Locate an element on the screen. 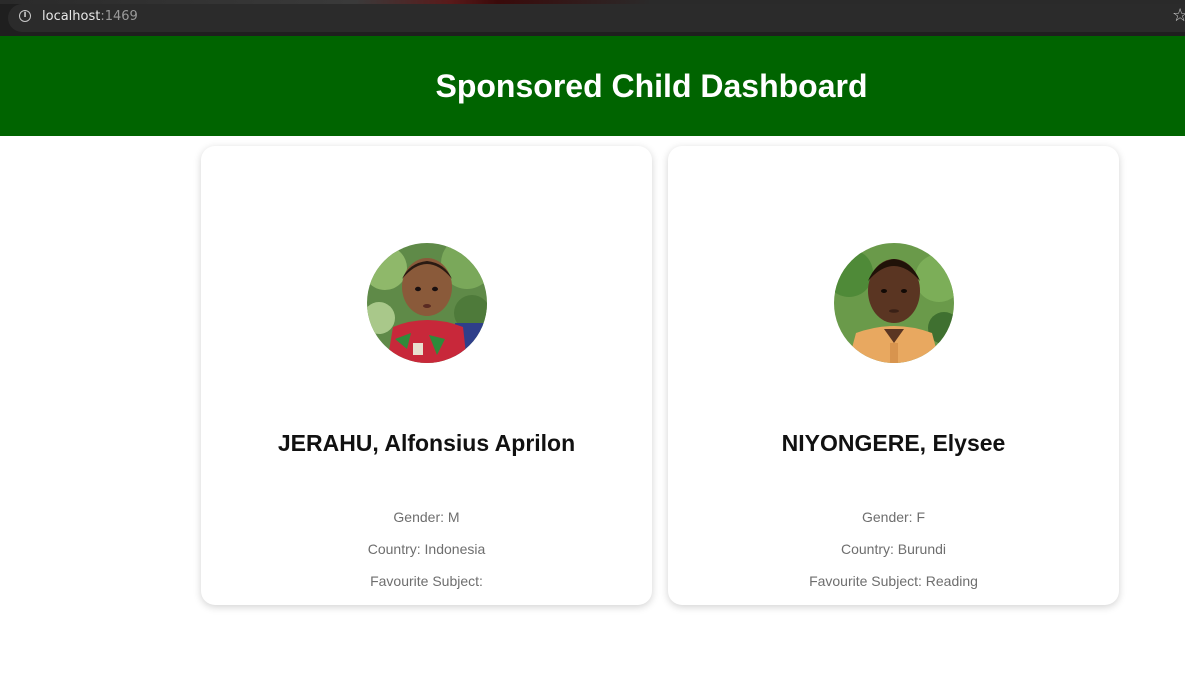  browser-toolbar: i localhost:1469 ☆ is located at coordinates (592, 18).